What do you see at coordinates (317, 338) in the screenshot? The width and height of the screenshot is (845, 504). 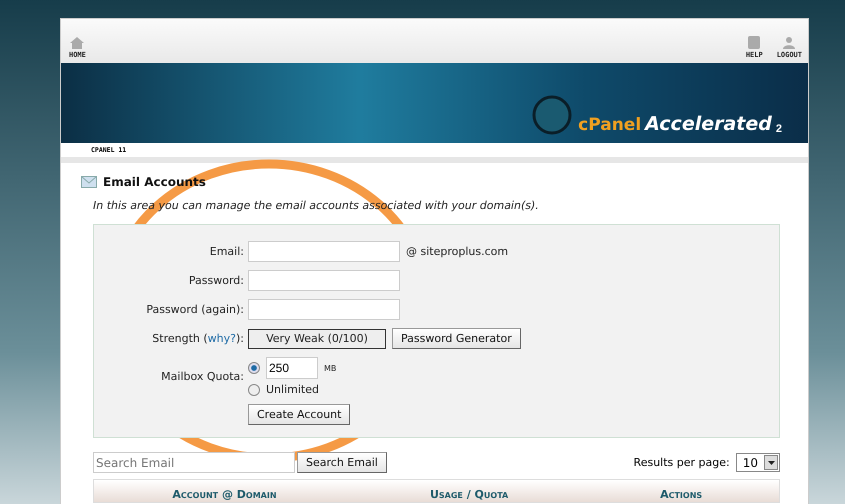 I see `strength-meter: Very Weak (0/100)` at bounding box center [317, 338].